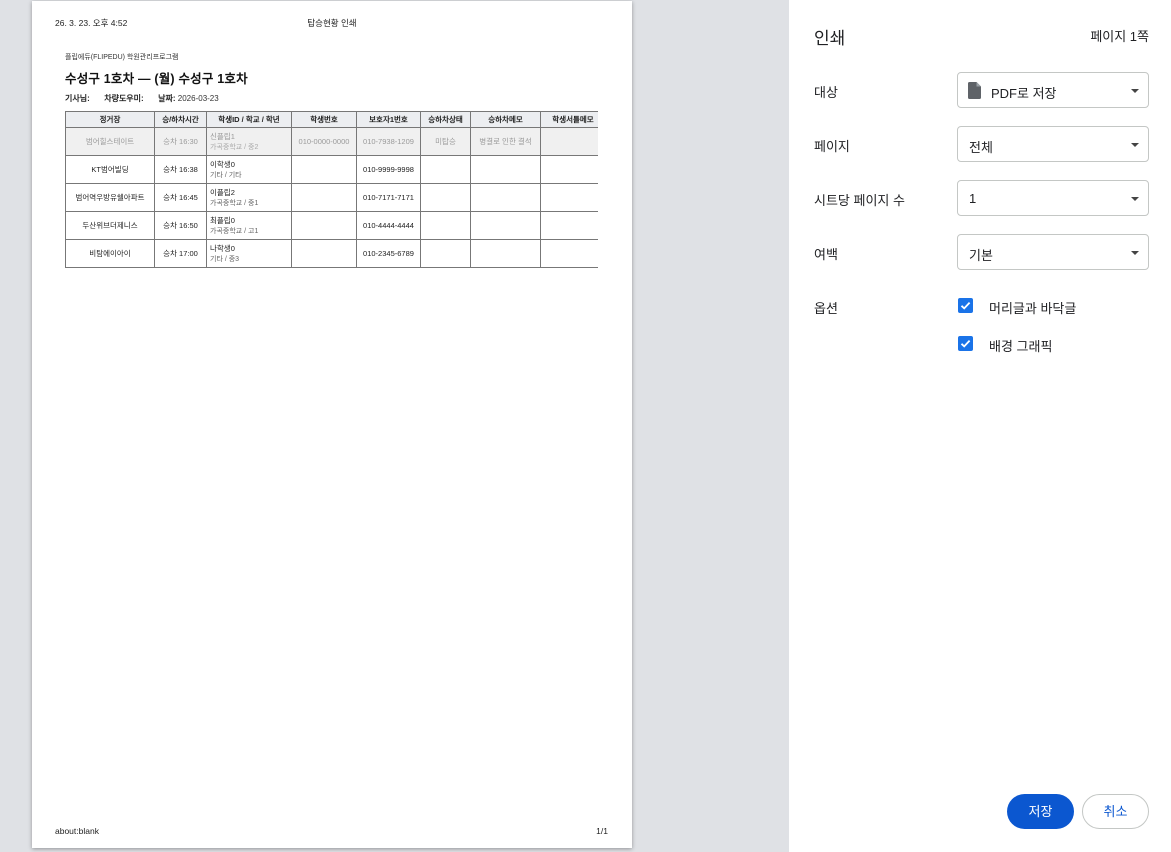  Describe the element at coordinates (859, 200) in the screenshot. I see `pages-per-sheet-label: 시트당 페이지 수` at that location.